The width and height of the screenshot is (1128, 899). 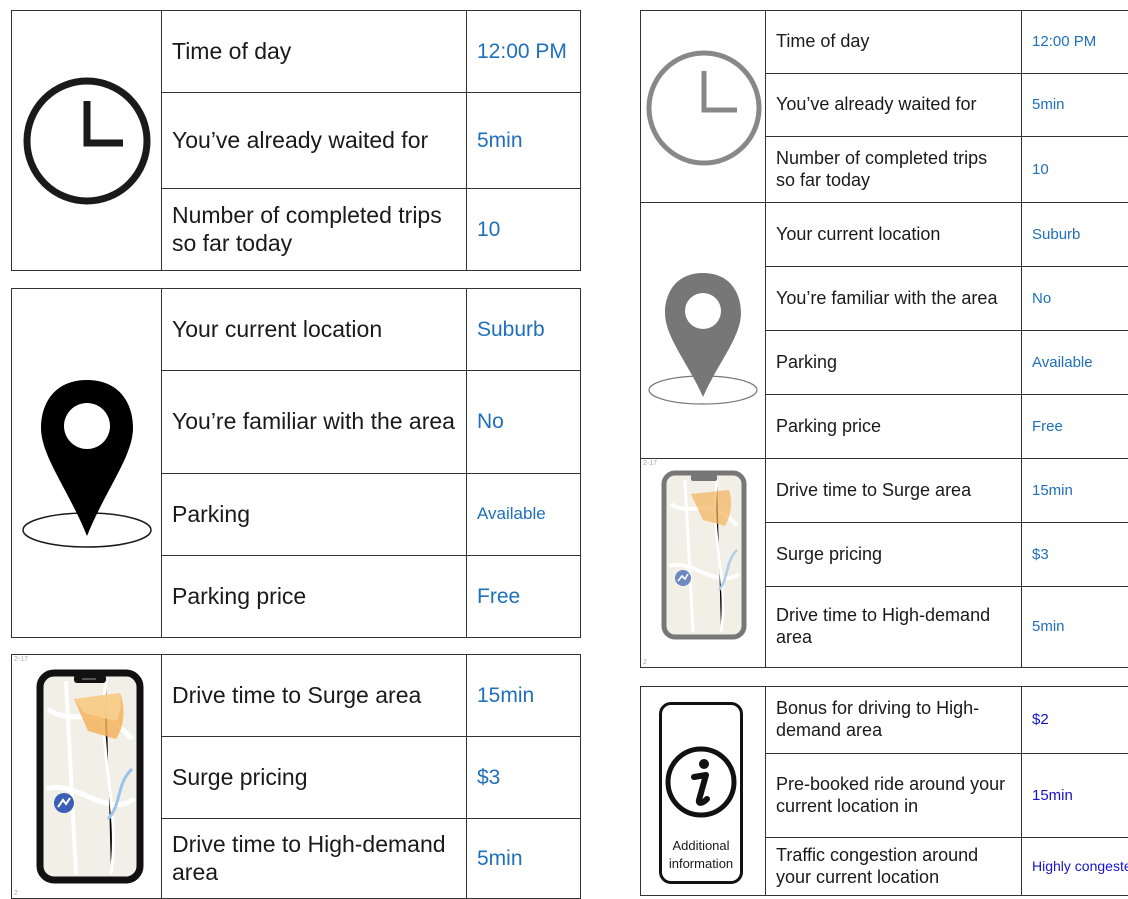 What do you see at coordinates (701, 854) in the screenshot?
I see `info-caption: Additional information` at bounding box center [701, 854].